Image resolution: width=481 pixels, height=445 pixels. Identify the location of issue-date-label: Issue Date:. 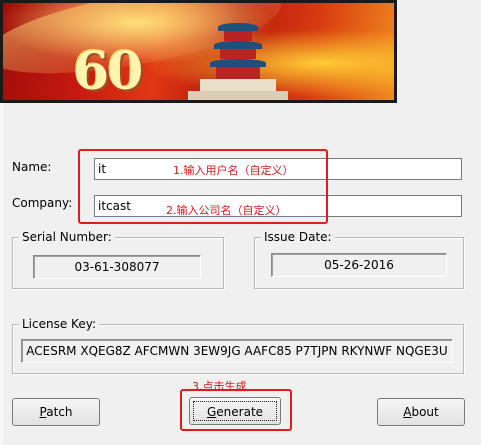
(298, 237).